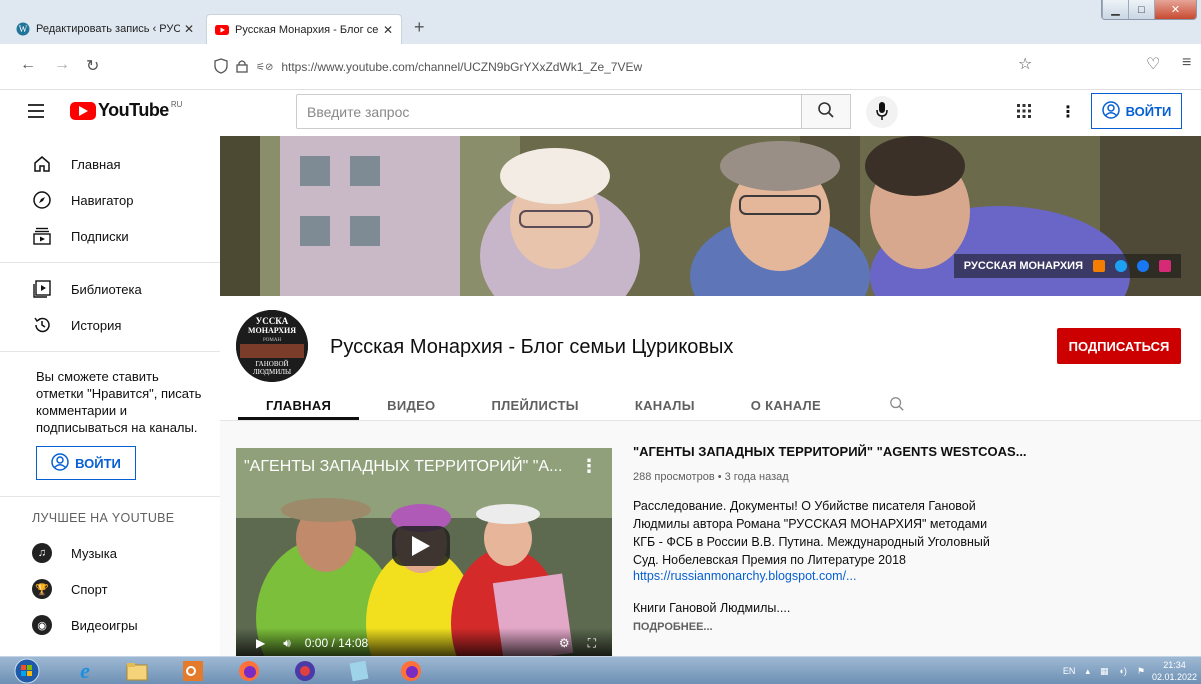 Image resolution: width=1201 pixels, height=684 pixels. I want to click on tab-channels: КАНАЛЫ, so click(665, 403).